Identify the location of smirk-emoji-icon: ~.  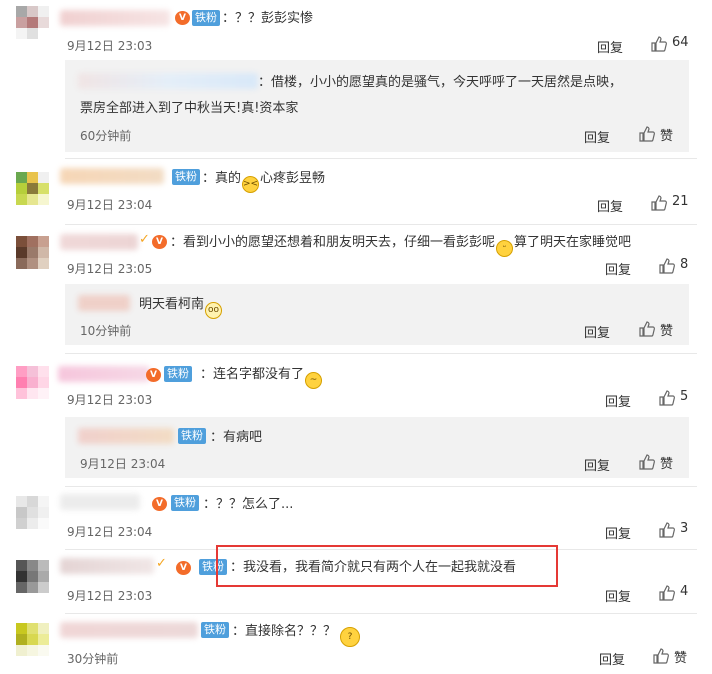
(314, 380).